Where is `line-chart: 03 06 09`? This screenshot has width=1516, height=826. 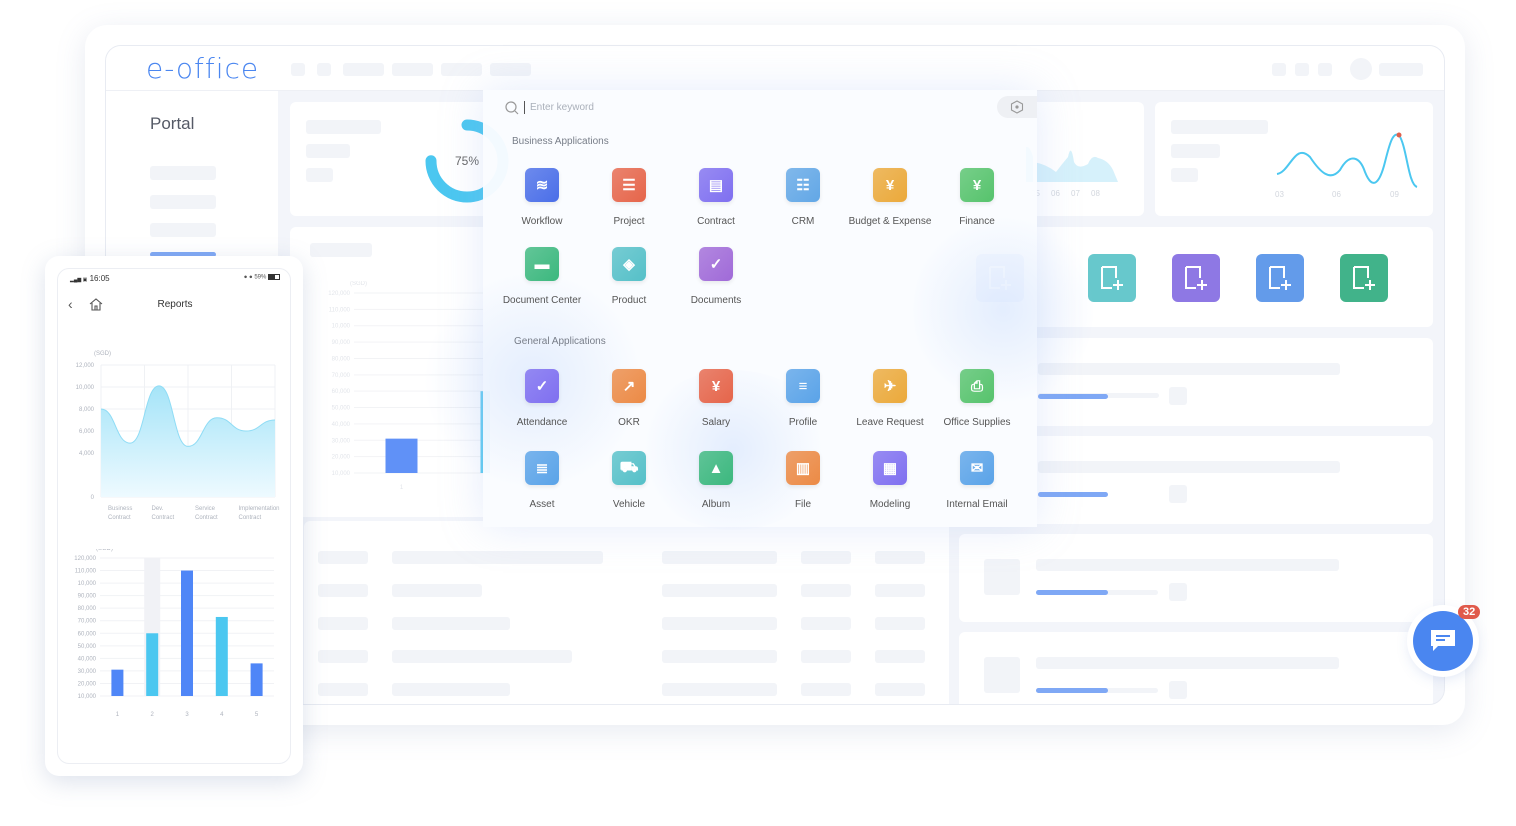 line-chart: 03 06 09 is located at coordinates (1346, 165).